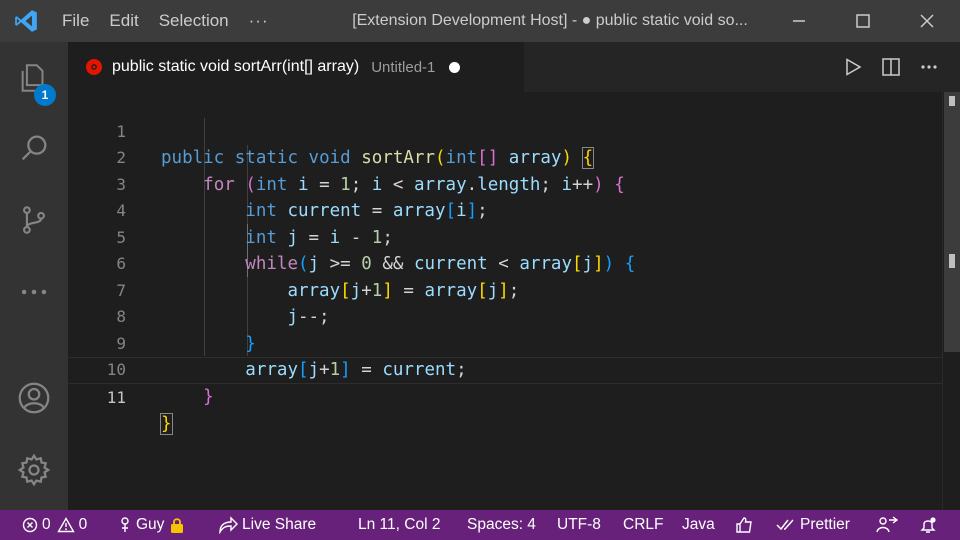 The height and width of the screenshot is (540, 960). Describe the element at coordinates (34, 292) in the screenshot. I see `more-views-icon` at that location.